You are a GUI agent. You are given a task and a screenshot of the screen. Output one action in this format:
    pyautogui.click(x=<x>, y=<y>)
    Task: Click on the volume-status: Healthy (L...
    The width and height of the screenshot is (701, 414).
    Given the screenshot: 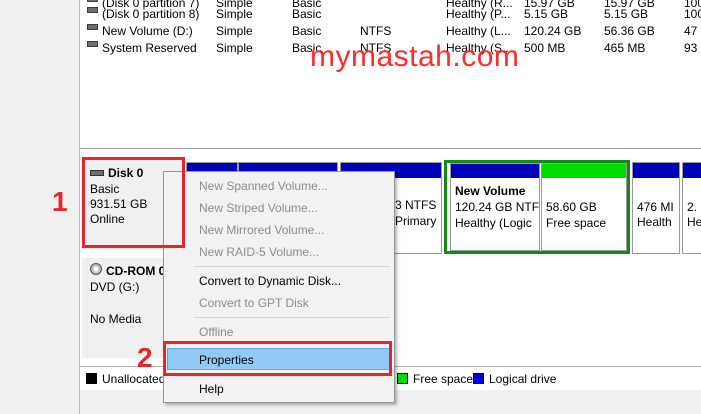 What is the action you would take?
    pyautogui.click(x=478, y=31)
    